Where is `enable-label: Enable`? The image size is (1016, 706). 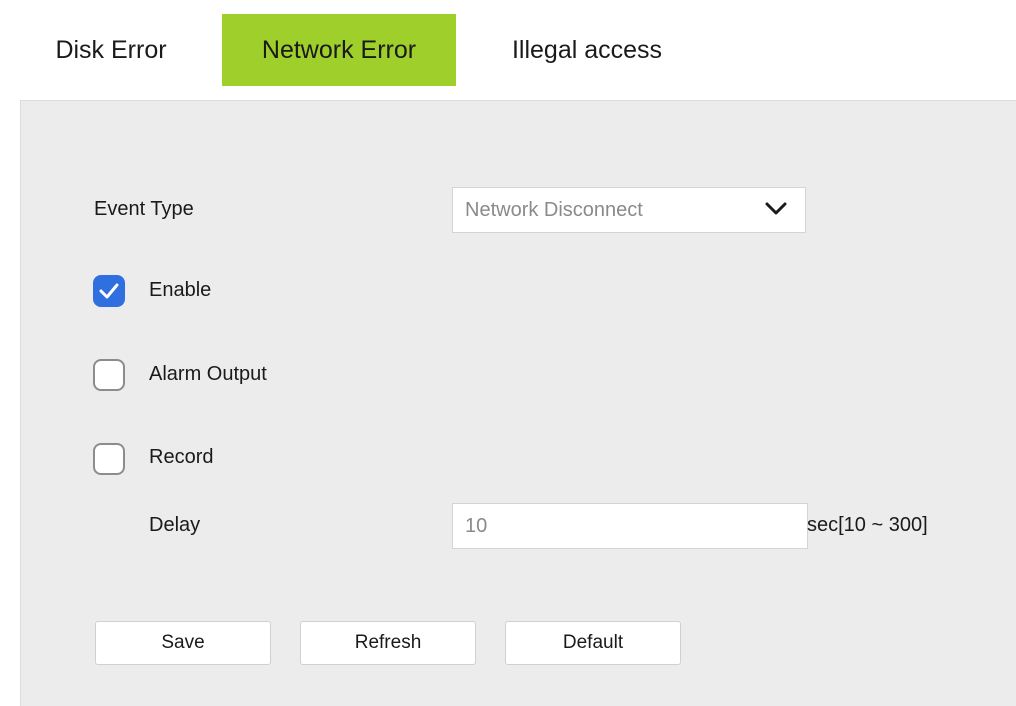 enable-label: Enable is located at coordinates (180, 290).